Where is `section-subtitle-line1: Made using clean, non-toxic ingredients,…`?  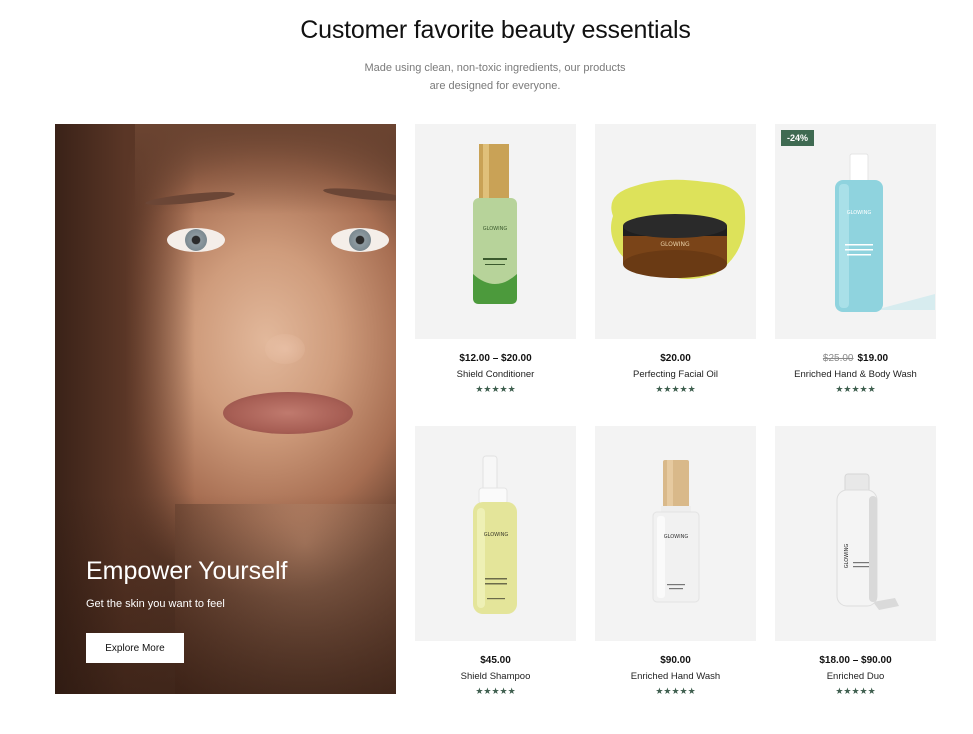 section-subtitle-line1: Made using clean, non-toxic ingredients,… is located at coordinates (495, 68).